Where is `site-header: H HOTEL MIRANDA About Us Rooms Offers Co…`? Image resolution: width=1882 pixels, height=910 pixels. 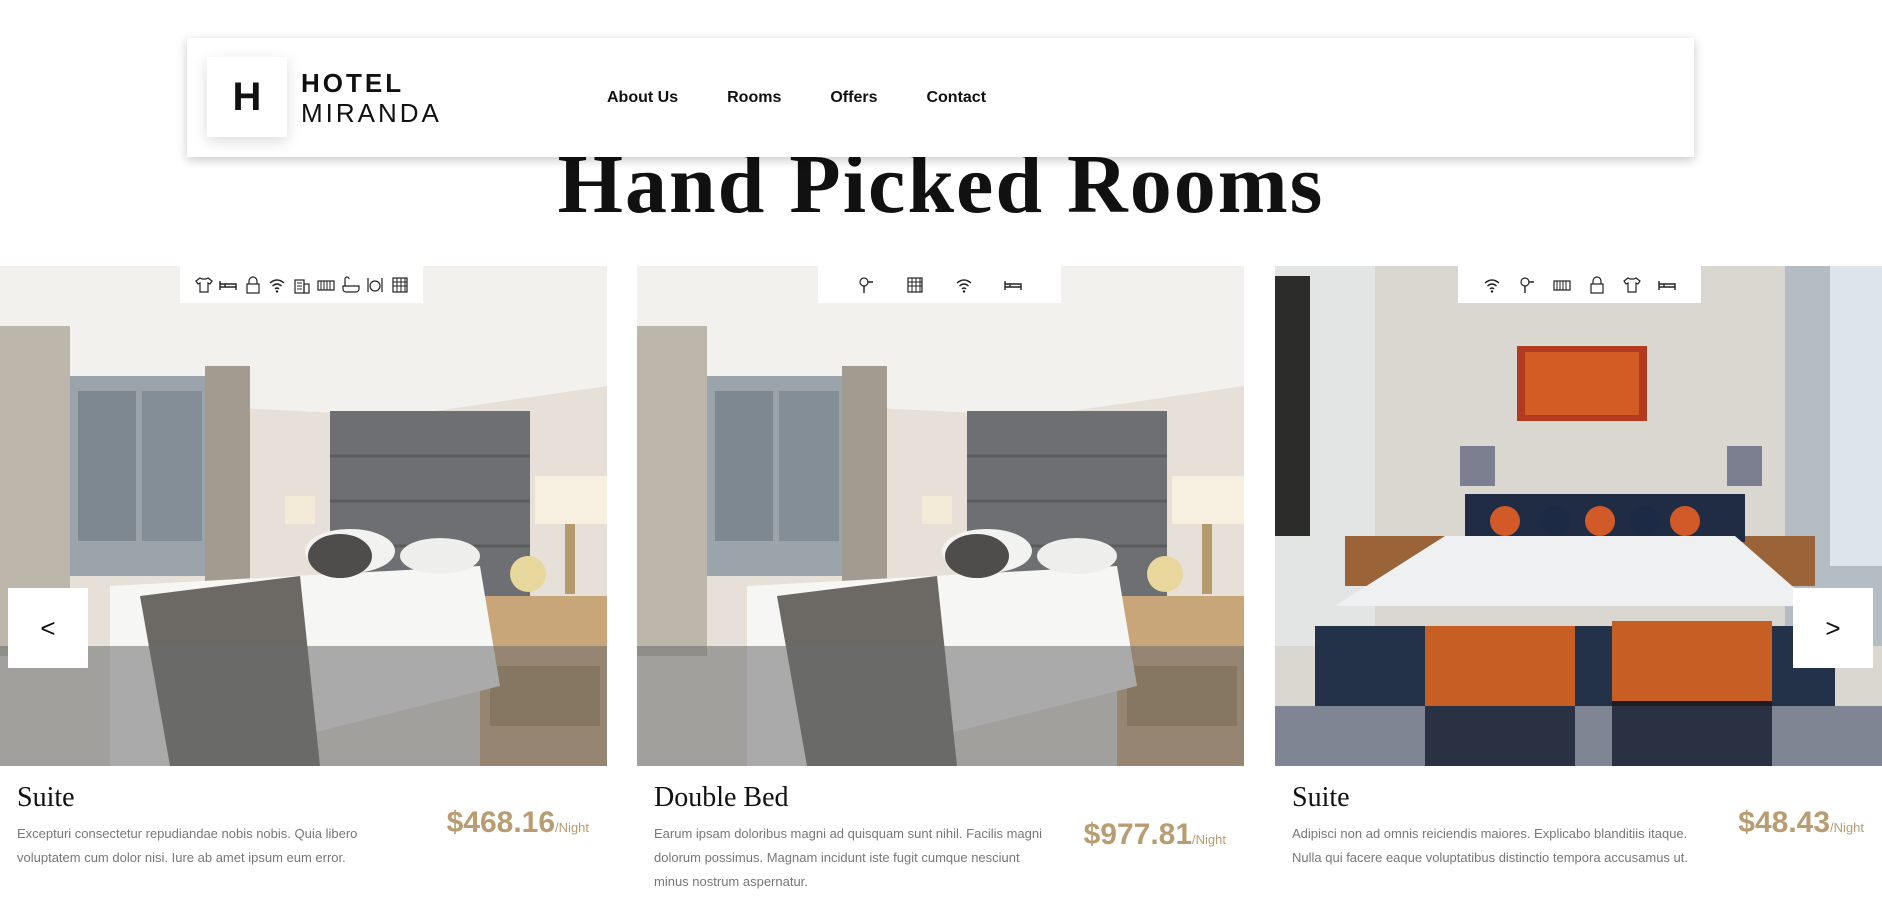 site-header: H HOTEL MIRANDA About Us Rooms Offers Co… is located at coordinates (940, 97).